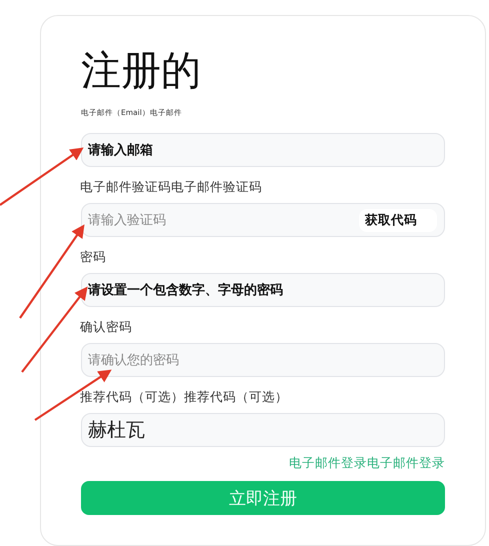 This screenshot has height=546, width=489. I want to click on input-field: 赫杜瓦, so click(263, 430).